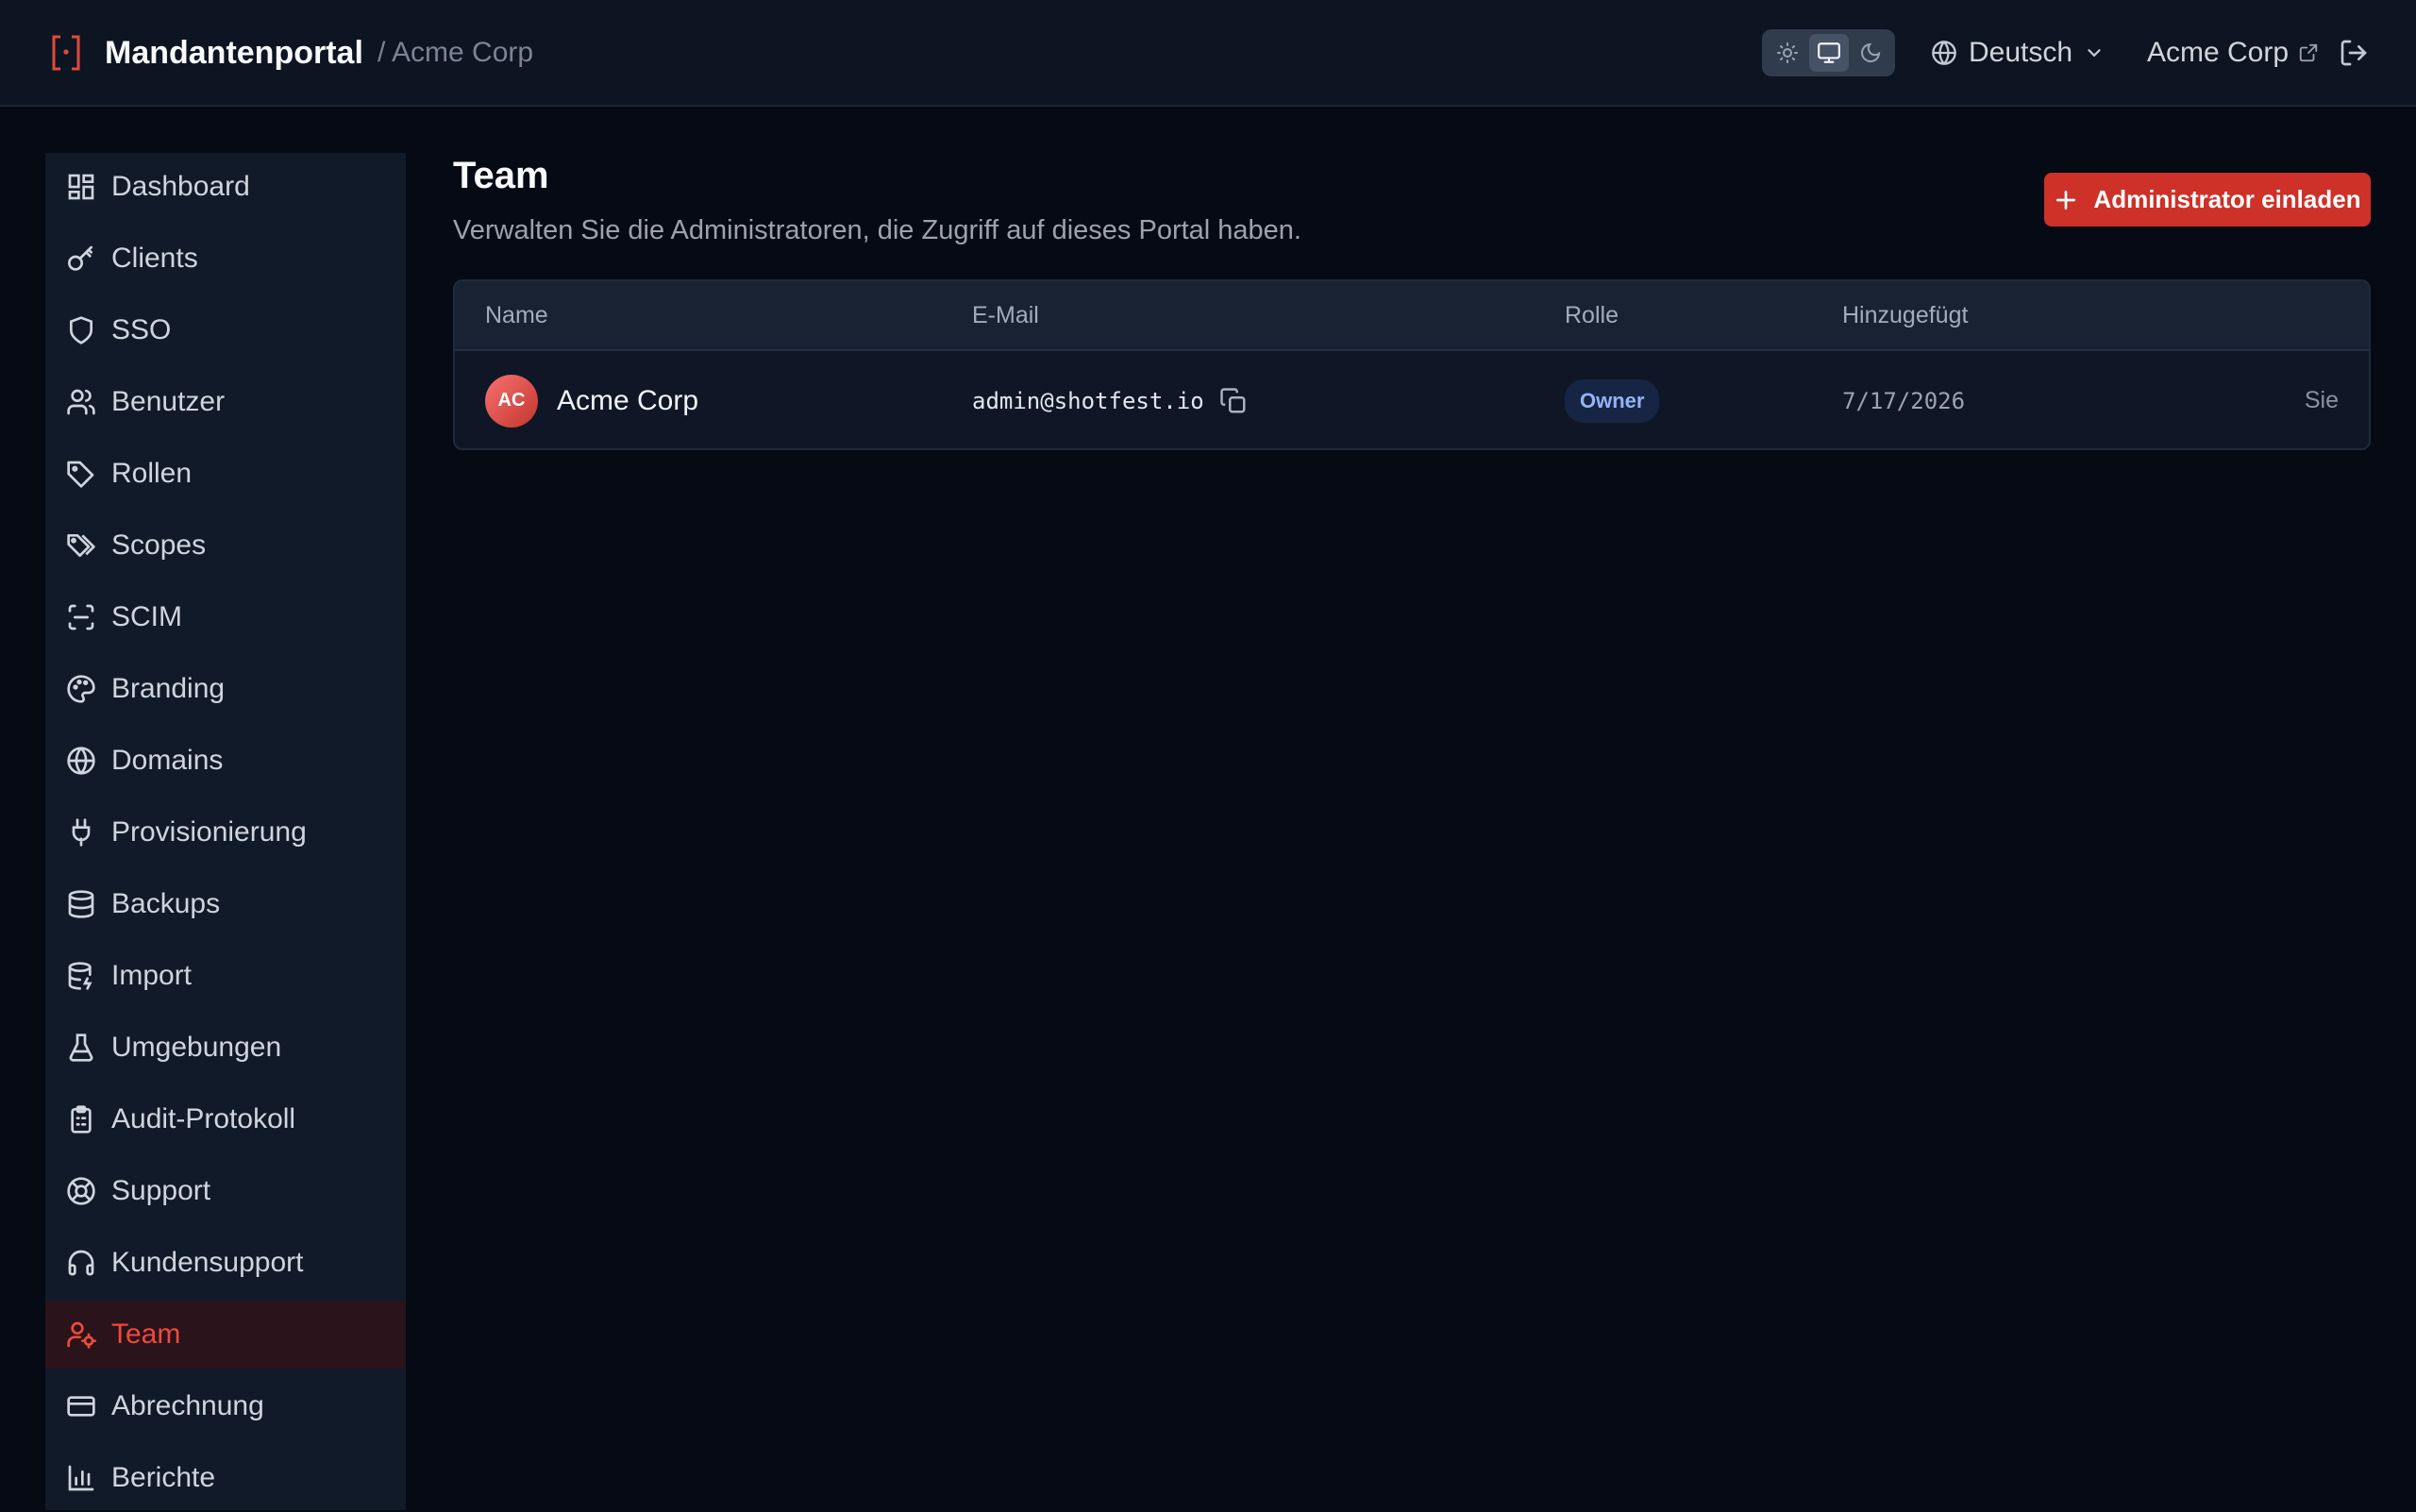  What do you see at coordinates (226, 259) in the screenshot?
I see `sidebar-item-clients: Clients` at bounding box center [226, 259].